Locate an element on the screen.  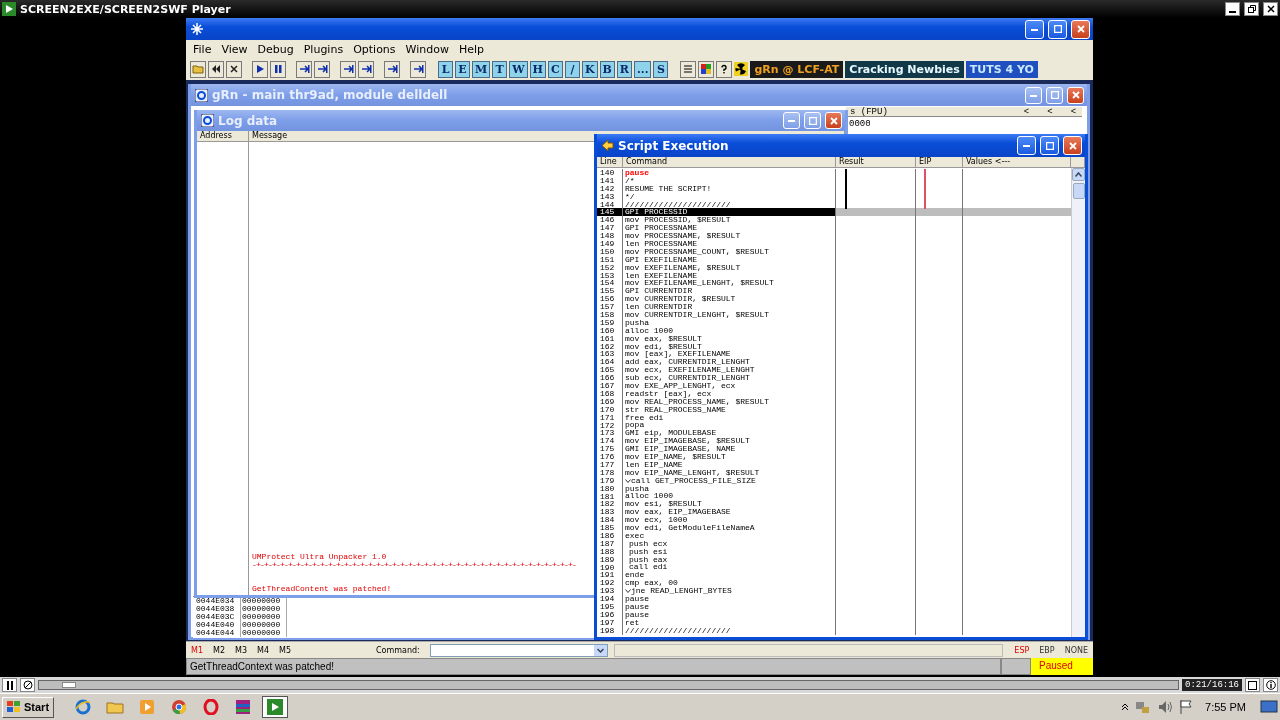
speaker-icon is located at coordinates (1165, 707).